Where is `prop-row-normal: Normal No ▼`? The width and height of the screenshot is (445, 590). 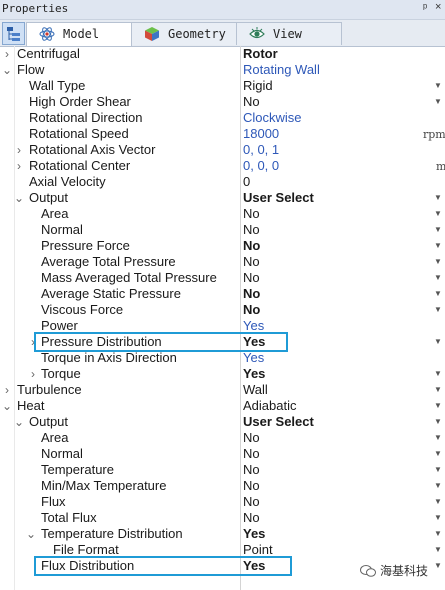
prop-row-normal: Normal No ▼ is located at coordinates (222, 230).